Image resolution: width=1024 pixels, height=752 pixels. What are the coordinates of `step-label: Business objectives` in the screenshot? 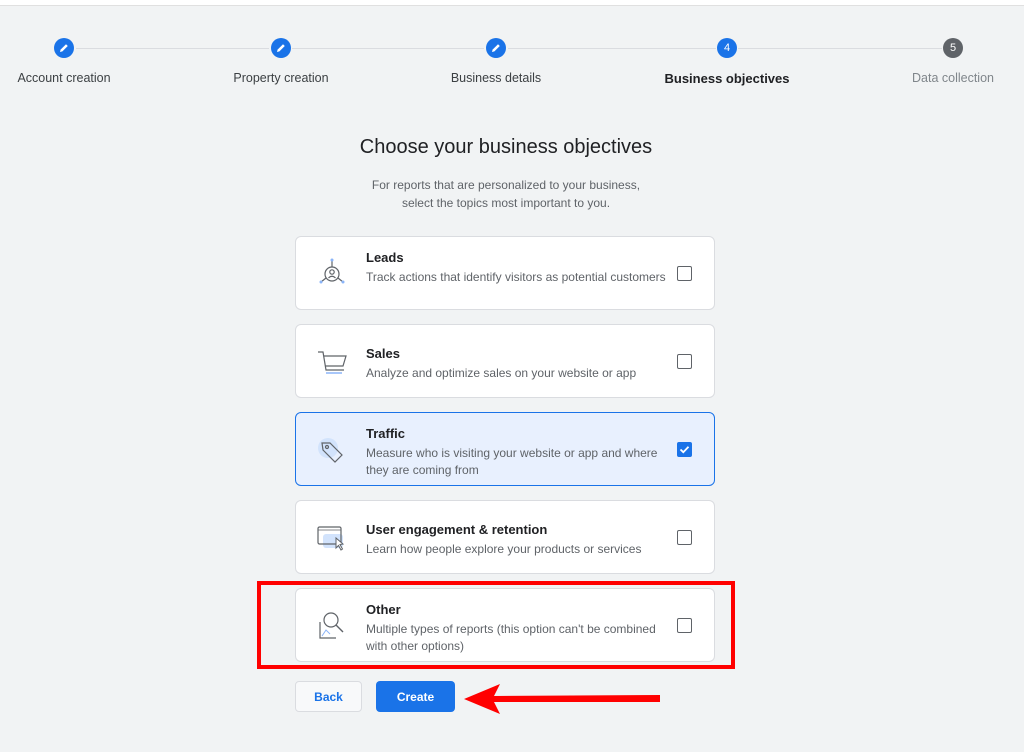 It's located at (727, 78).